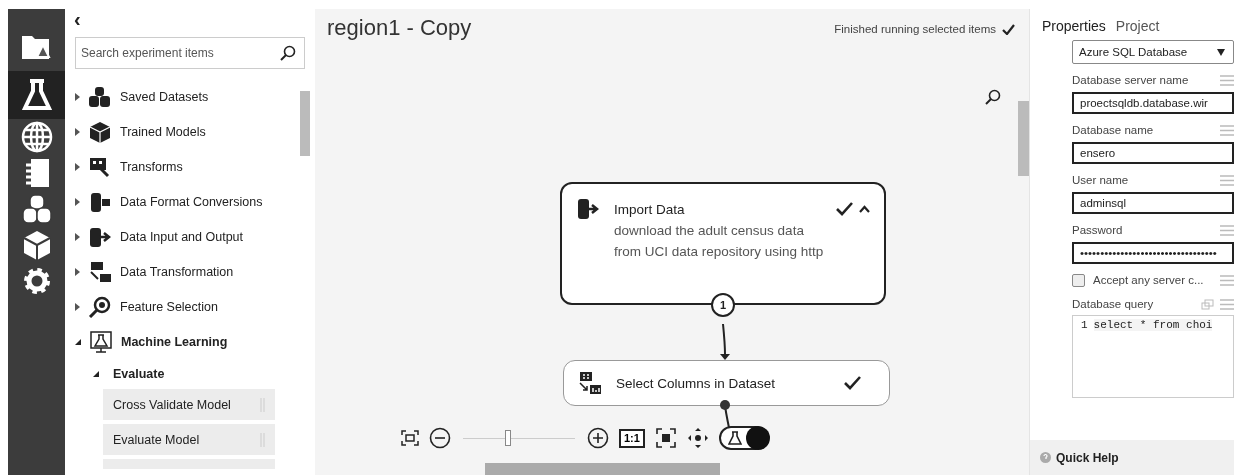 The image size is (1234, 475). I want to click on input-field: proectsqldb.database.wir, so click(1153, 103).